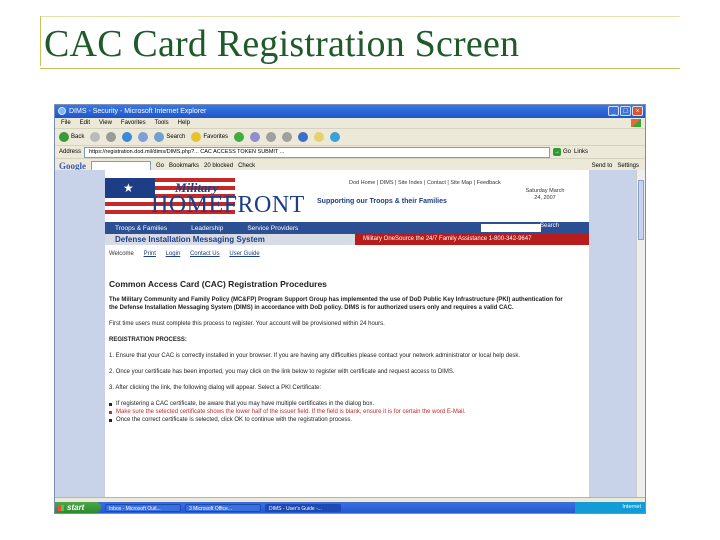 Image resolution: width=720 pixels, height=540 pixels. I want to click on start-button: start, so click(78, 507).